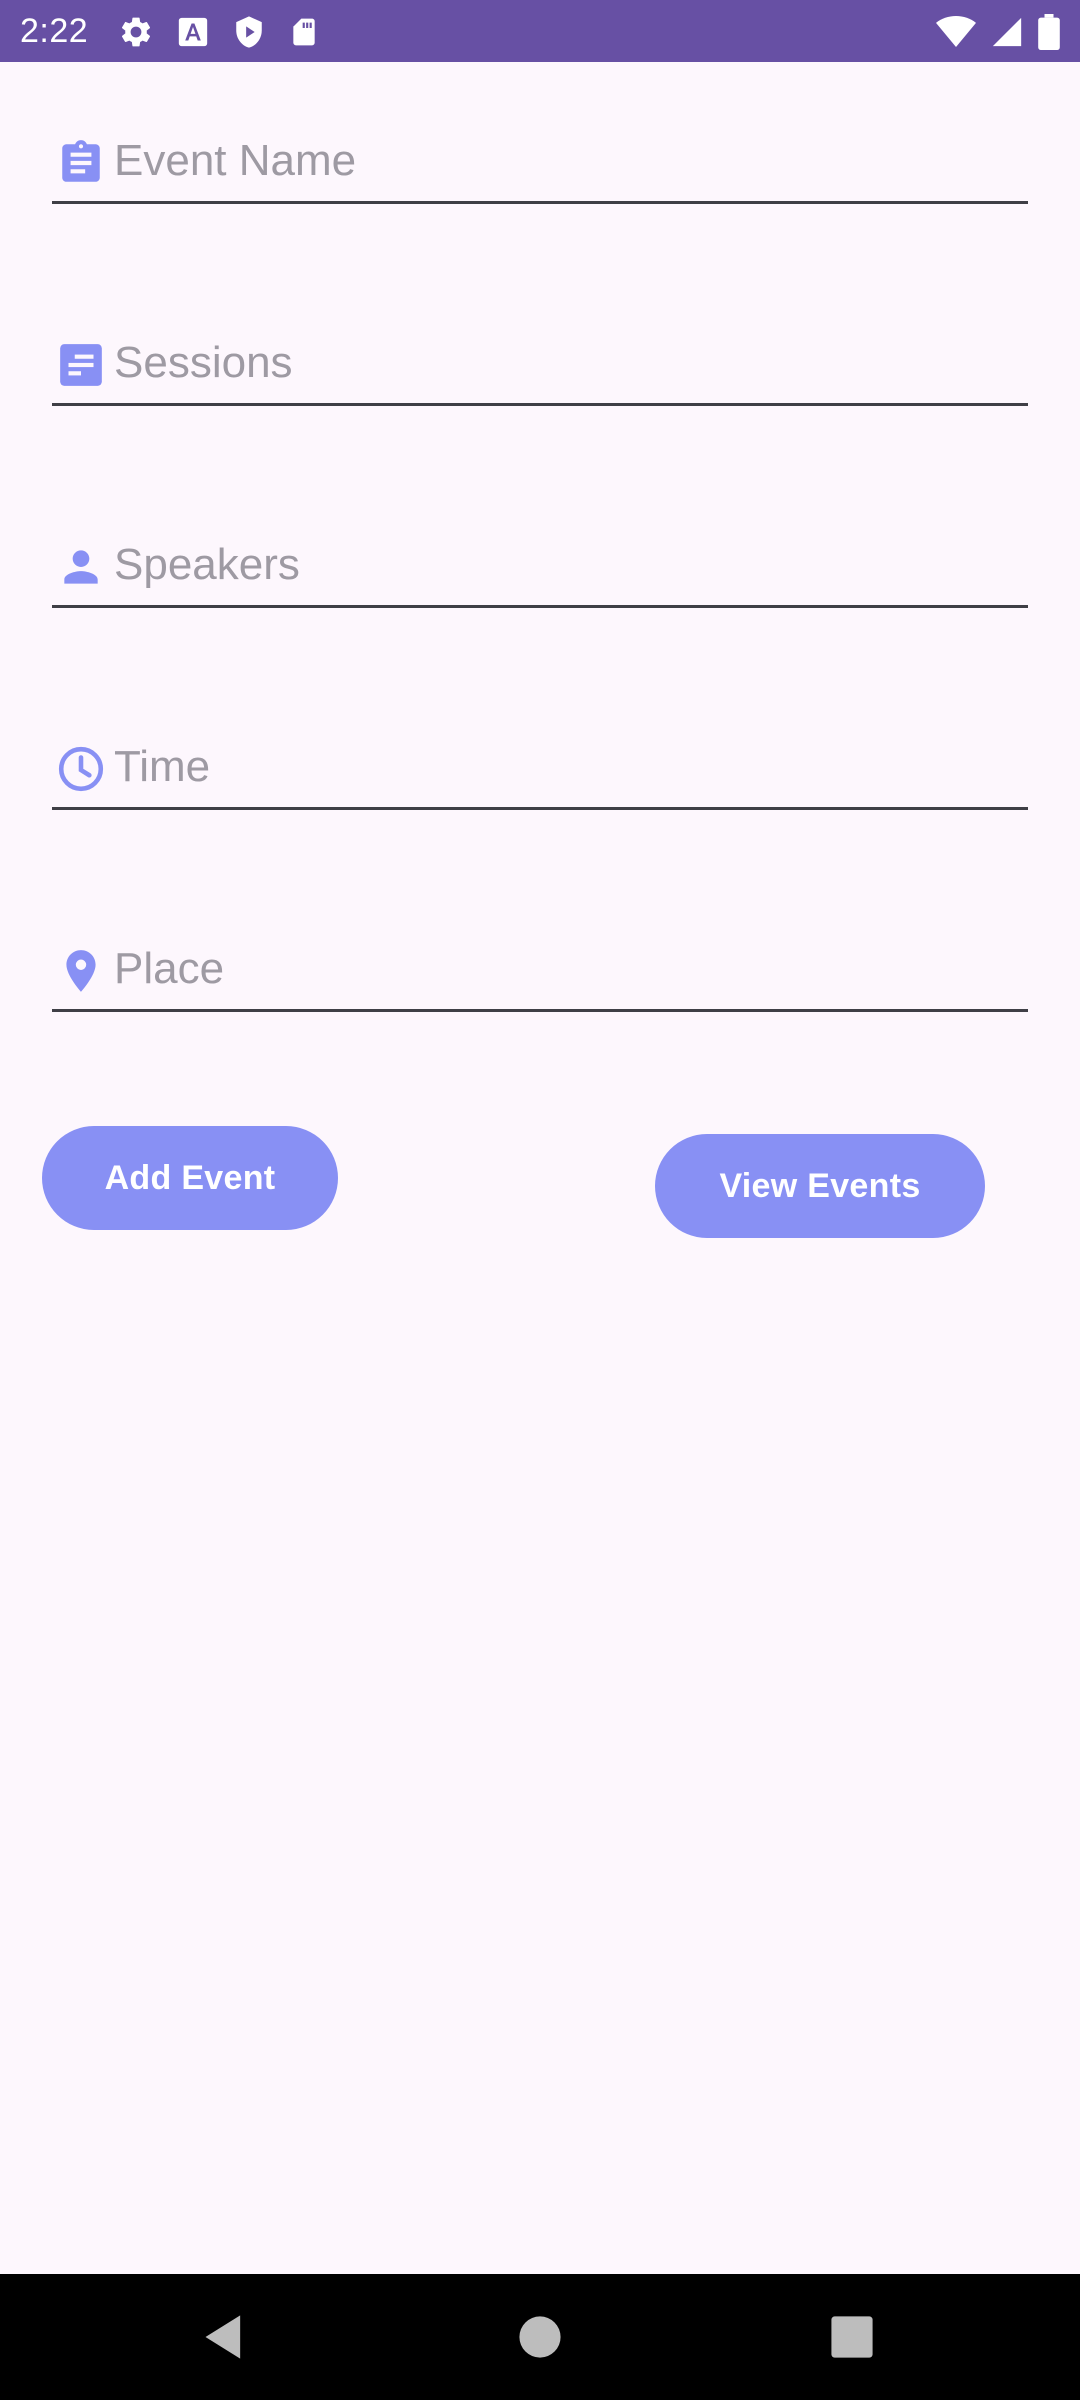 This screenshot has width=1080, height=2400. Describe the element at coordinates (540, 404) in the screenshot. I see `sessions-underline` at that location.